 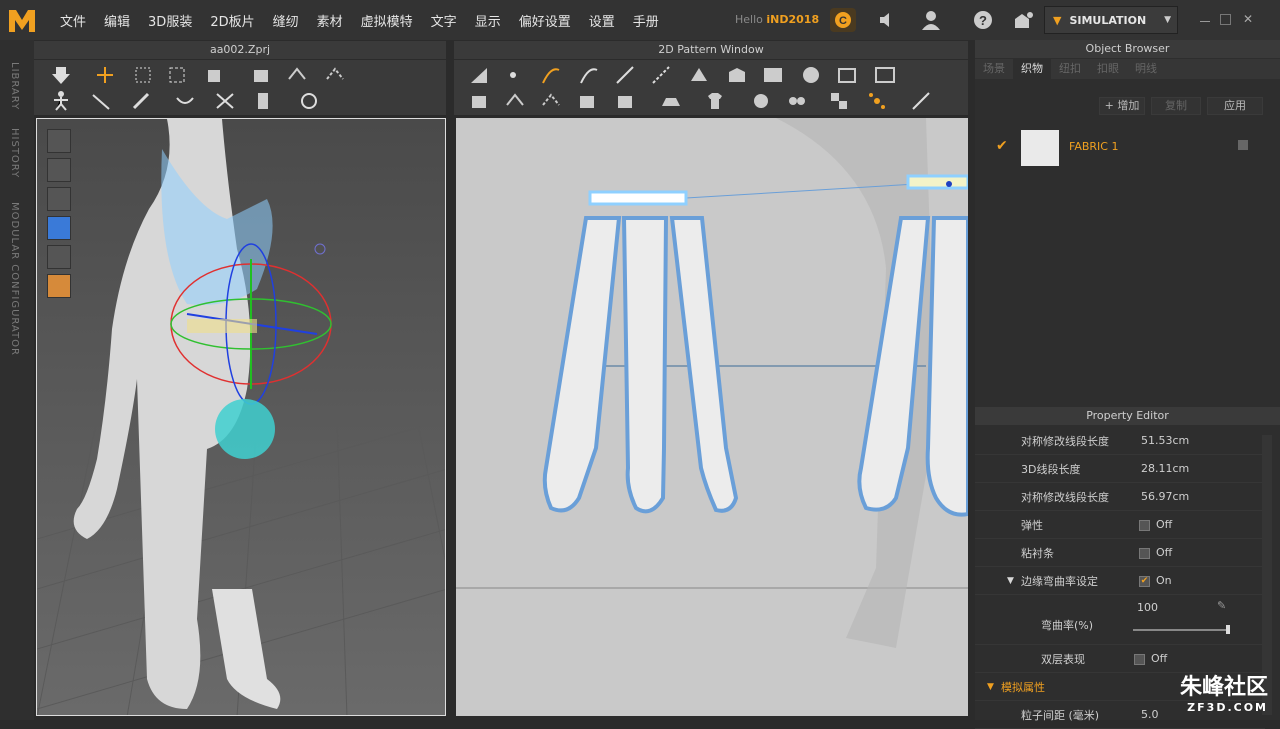 What do you see at coordinates (59, 141) in the screenshot?
I see `garment-display-icon` at bounding box center [59, 141].